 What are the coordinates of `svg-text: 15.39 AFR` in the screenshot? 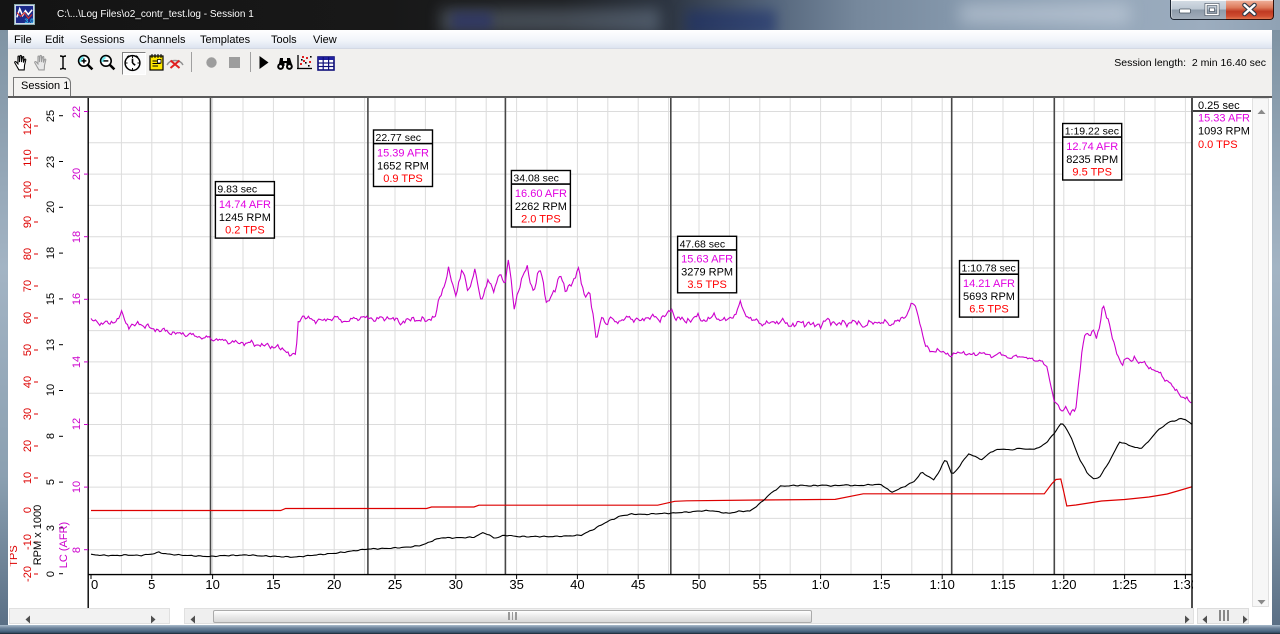 It's located at (403, 153).